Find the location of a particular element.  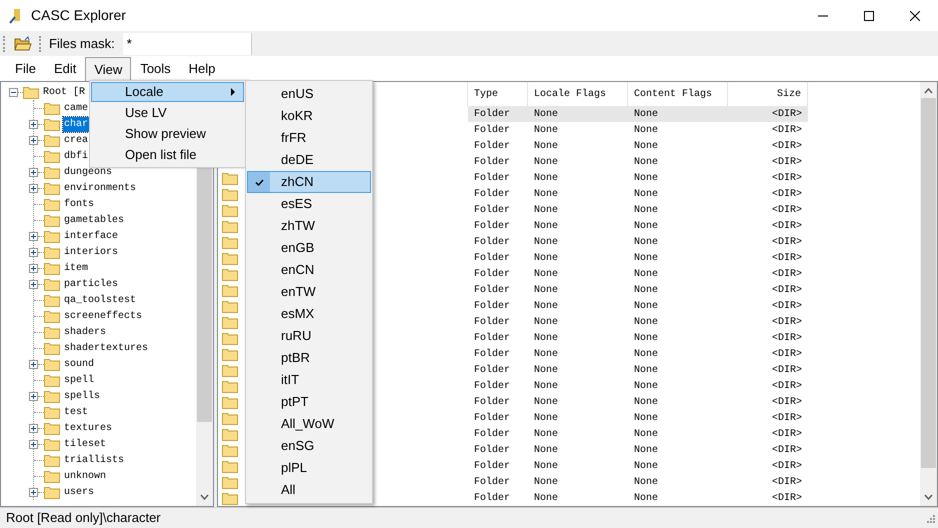

menu-item: enUS is located at coordinates (309, 94).